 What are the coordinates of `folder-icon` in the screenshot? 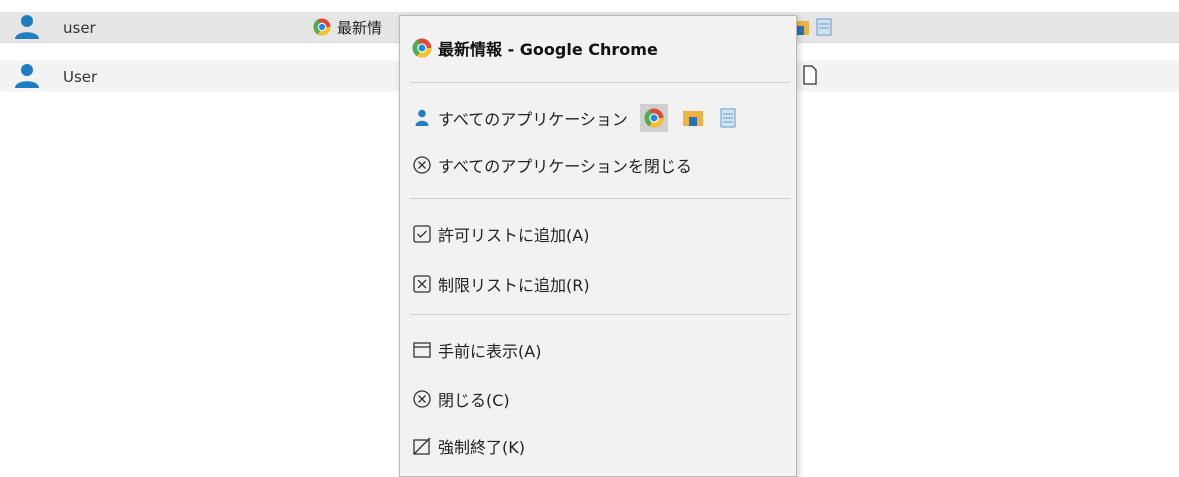 It's located at (693, 118).